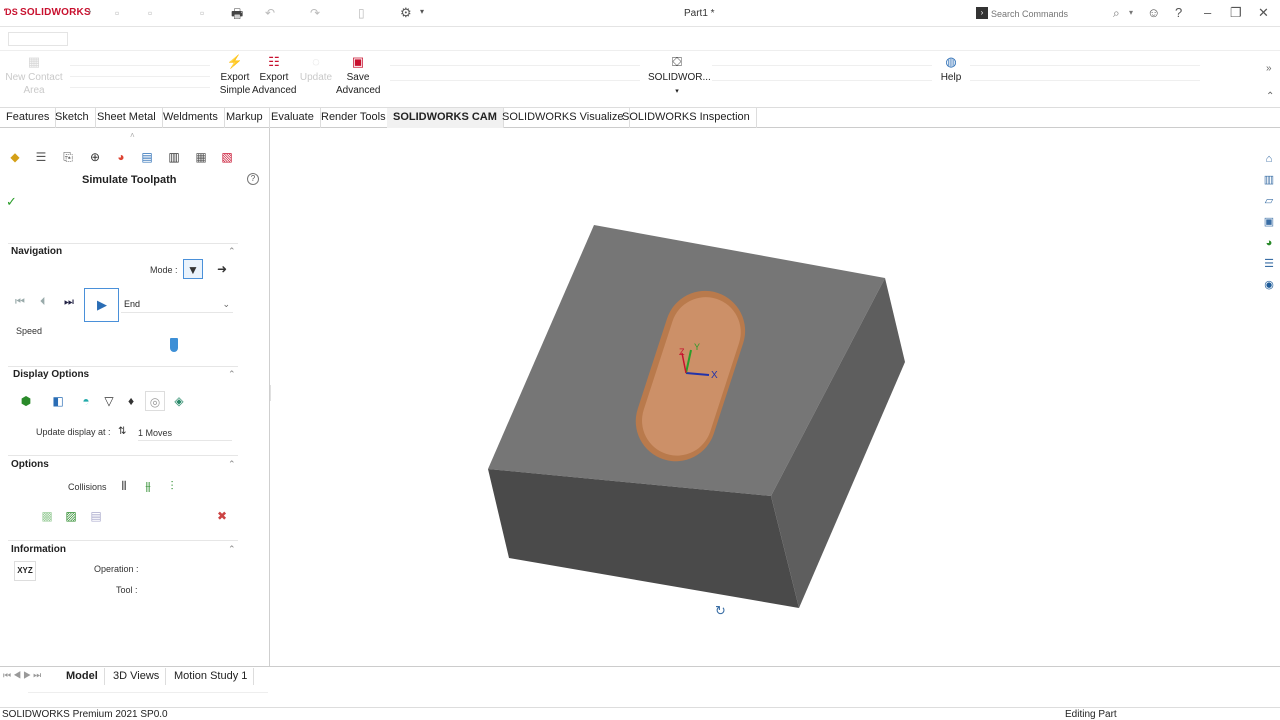 The width and height of the screenshot is (1280, 720). I want to click on configuration-manager-icon: ⎘, so click(68, 157).